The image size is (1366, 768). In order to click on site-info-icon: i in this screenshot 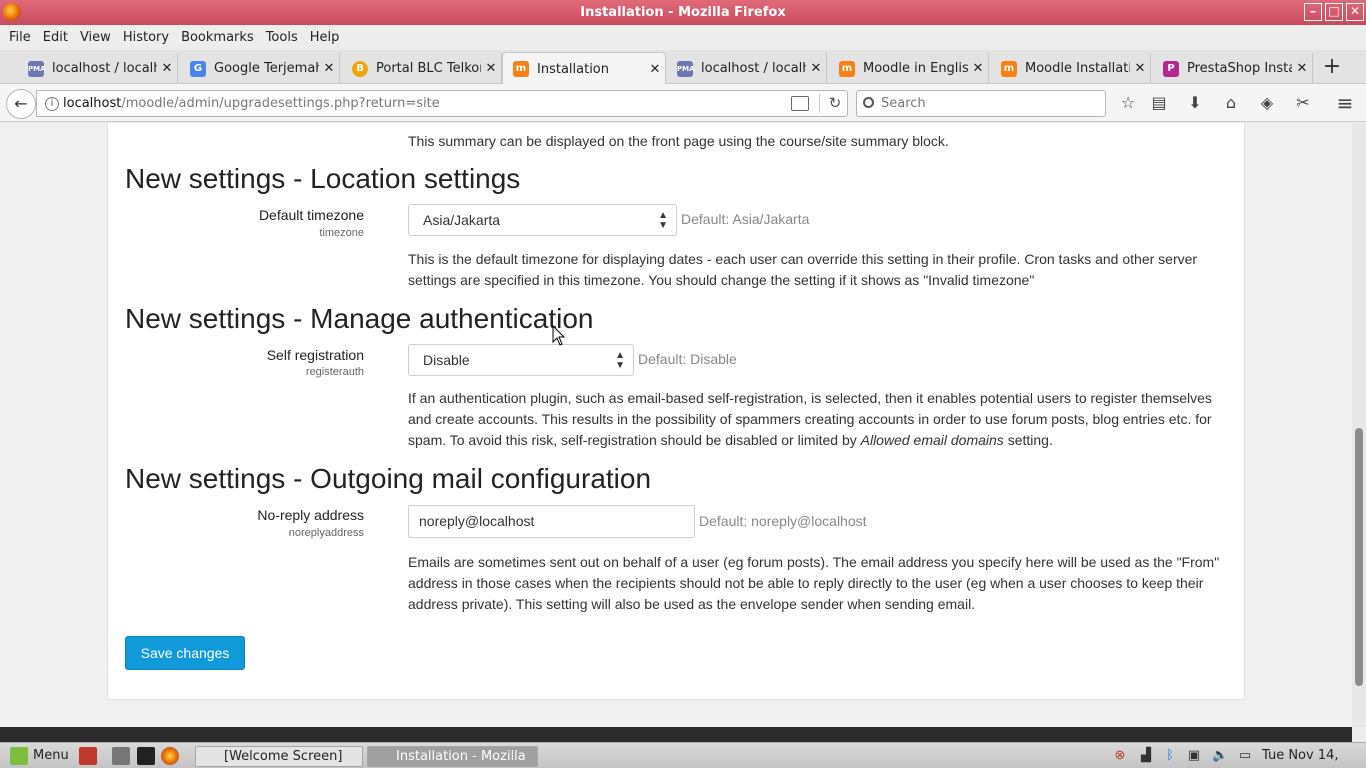, I will do `click(52, 104)`.